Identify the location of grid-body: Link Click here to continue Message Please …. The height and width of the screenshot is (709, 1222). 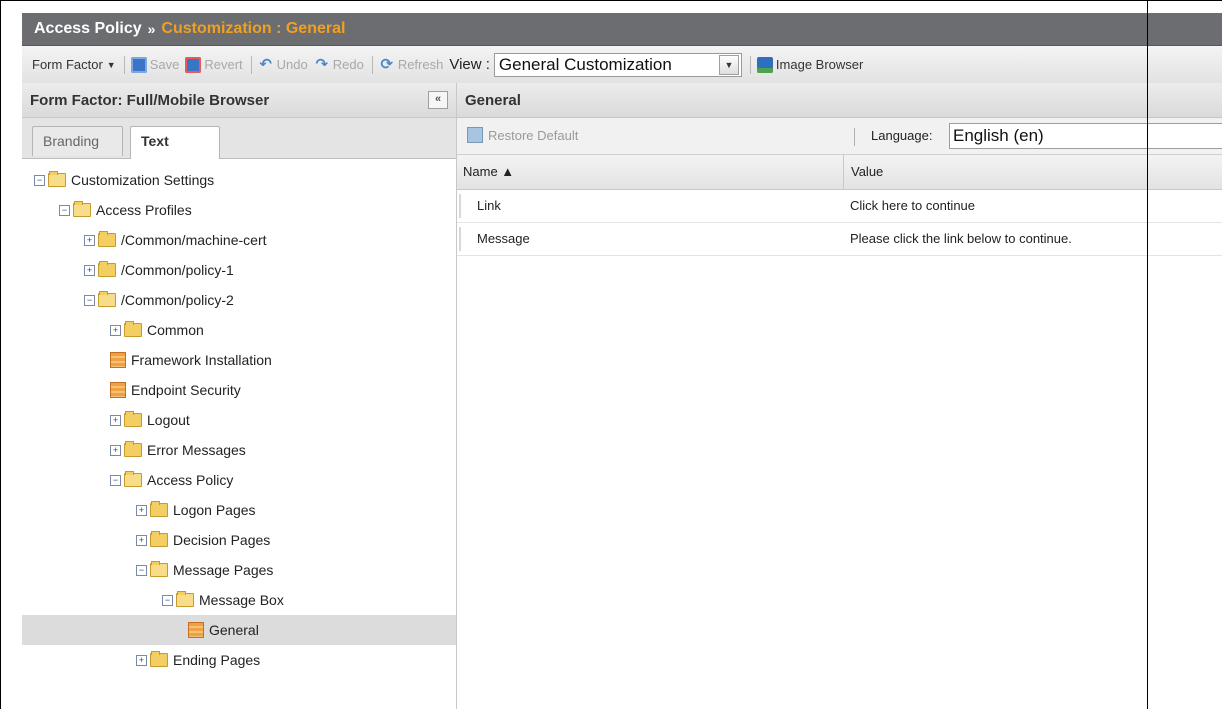
(839, 223).